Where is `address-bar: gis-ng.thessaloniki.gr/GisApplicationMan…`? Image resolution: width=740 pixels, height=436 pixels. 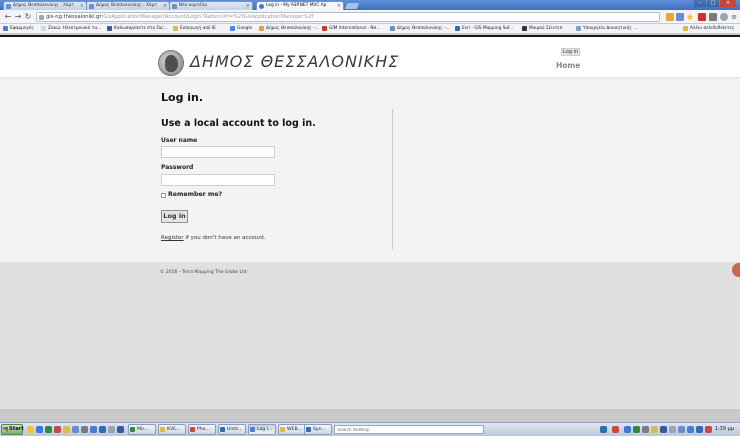 address-bar: gis-ng.thessaloniki.gr/GisApplicationMan… is located at coordinates (348, 17).